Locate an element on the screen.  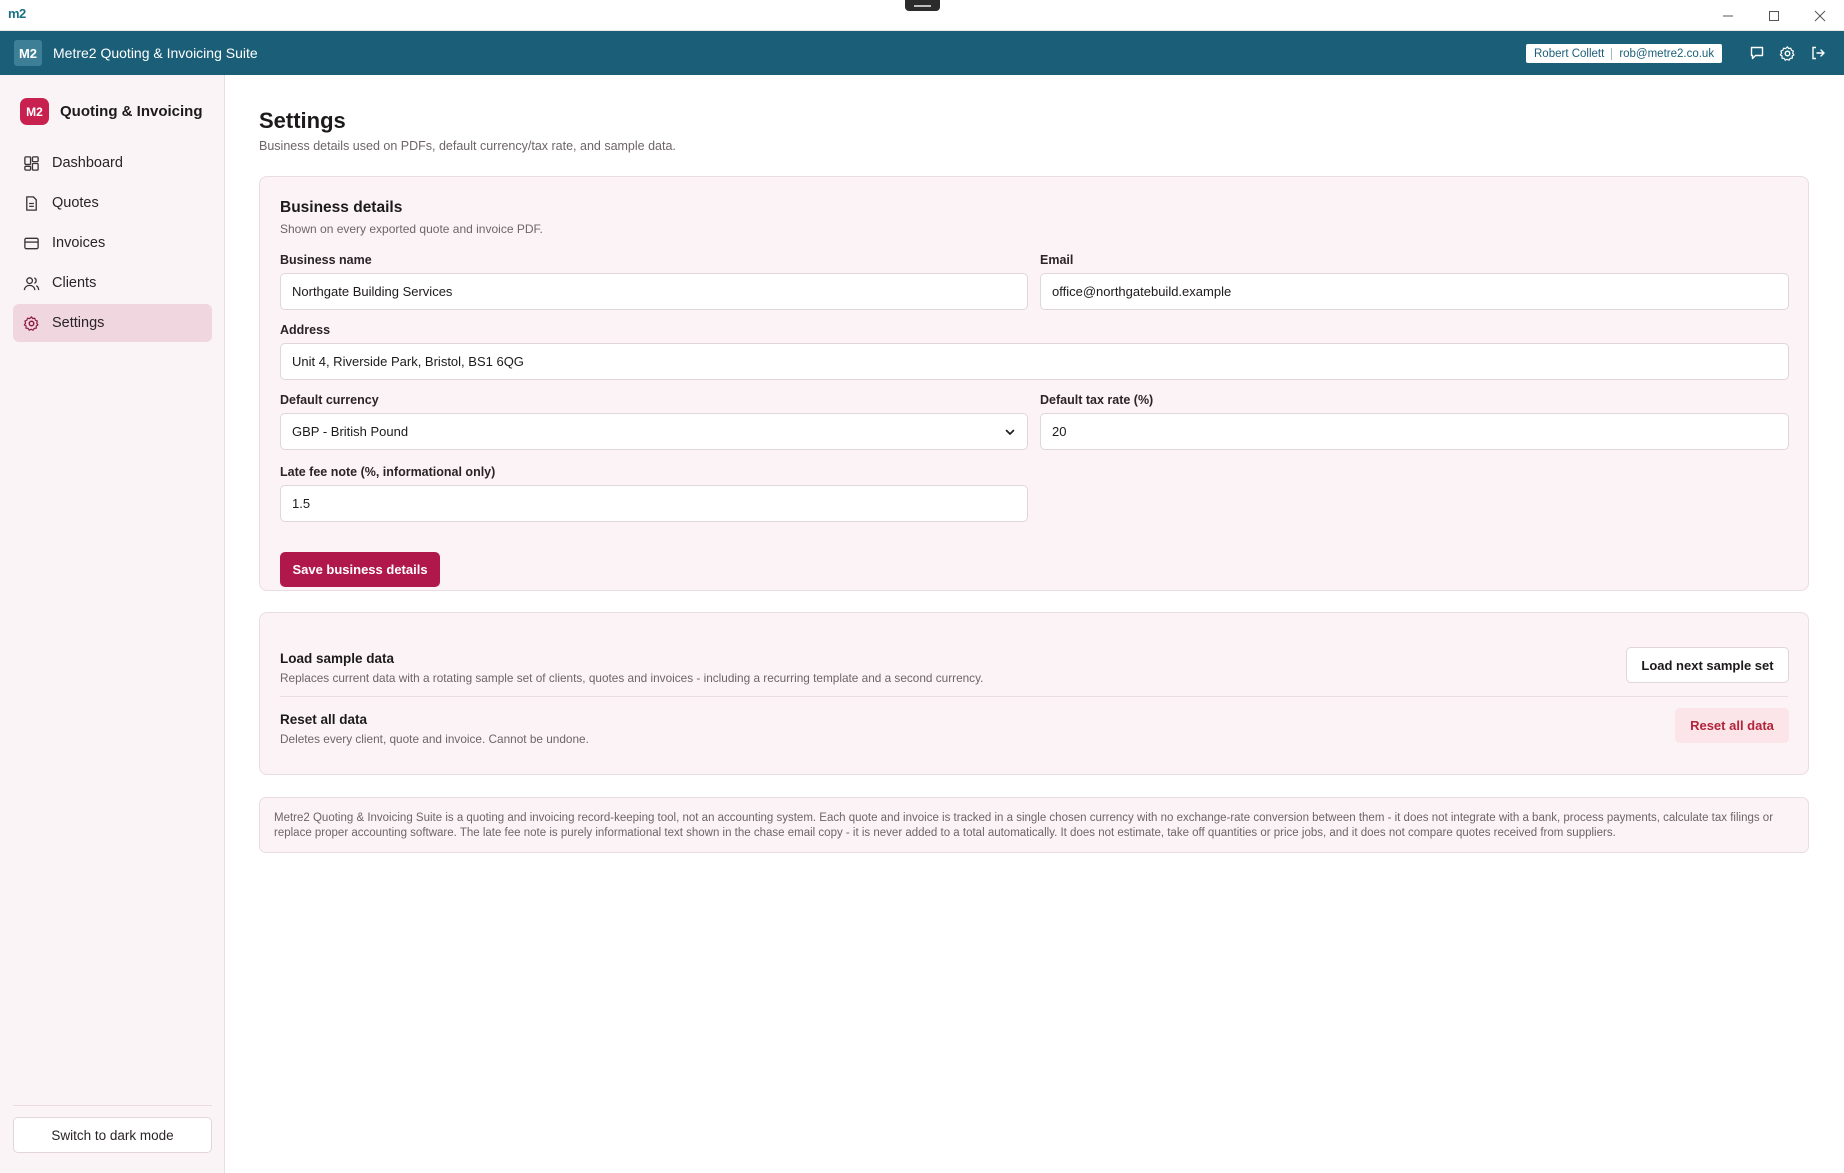
sidebar-item-quotes: Quotes is located at coordinates (112, 203).